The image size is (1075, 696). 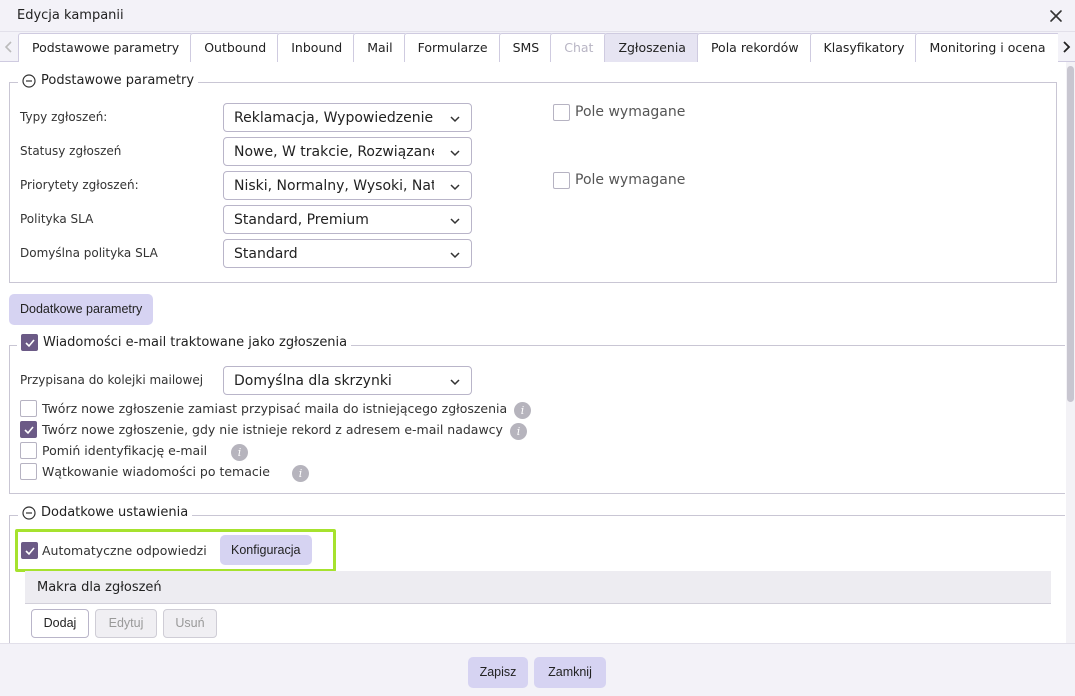 What do you see at coordinates (266, 254) in the screenshot?
I see `default-sla-value: Standard` at bounding box center [266, 254].